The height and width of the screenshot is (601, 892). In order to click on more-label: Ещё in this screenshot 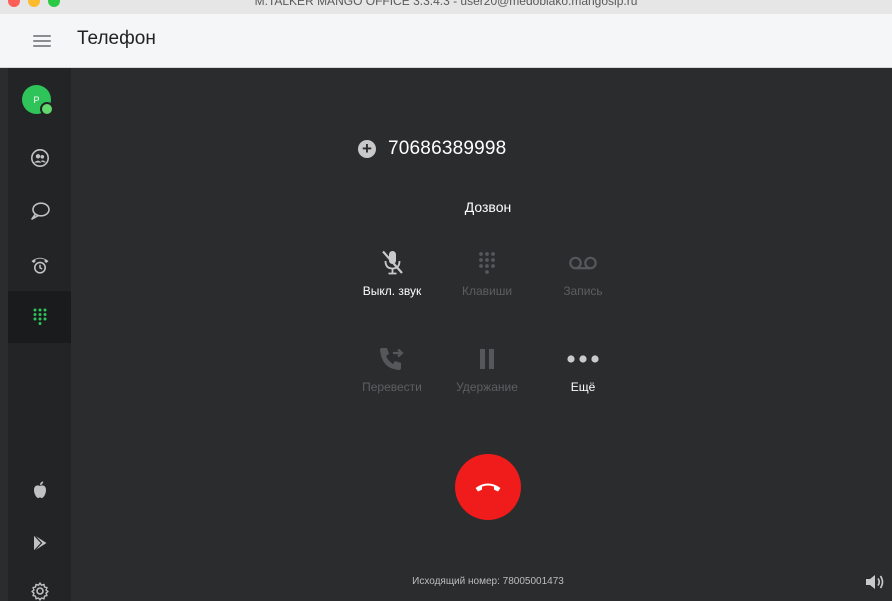, I will do `click(583, 387)`.